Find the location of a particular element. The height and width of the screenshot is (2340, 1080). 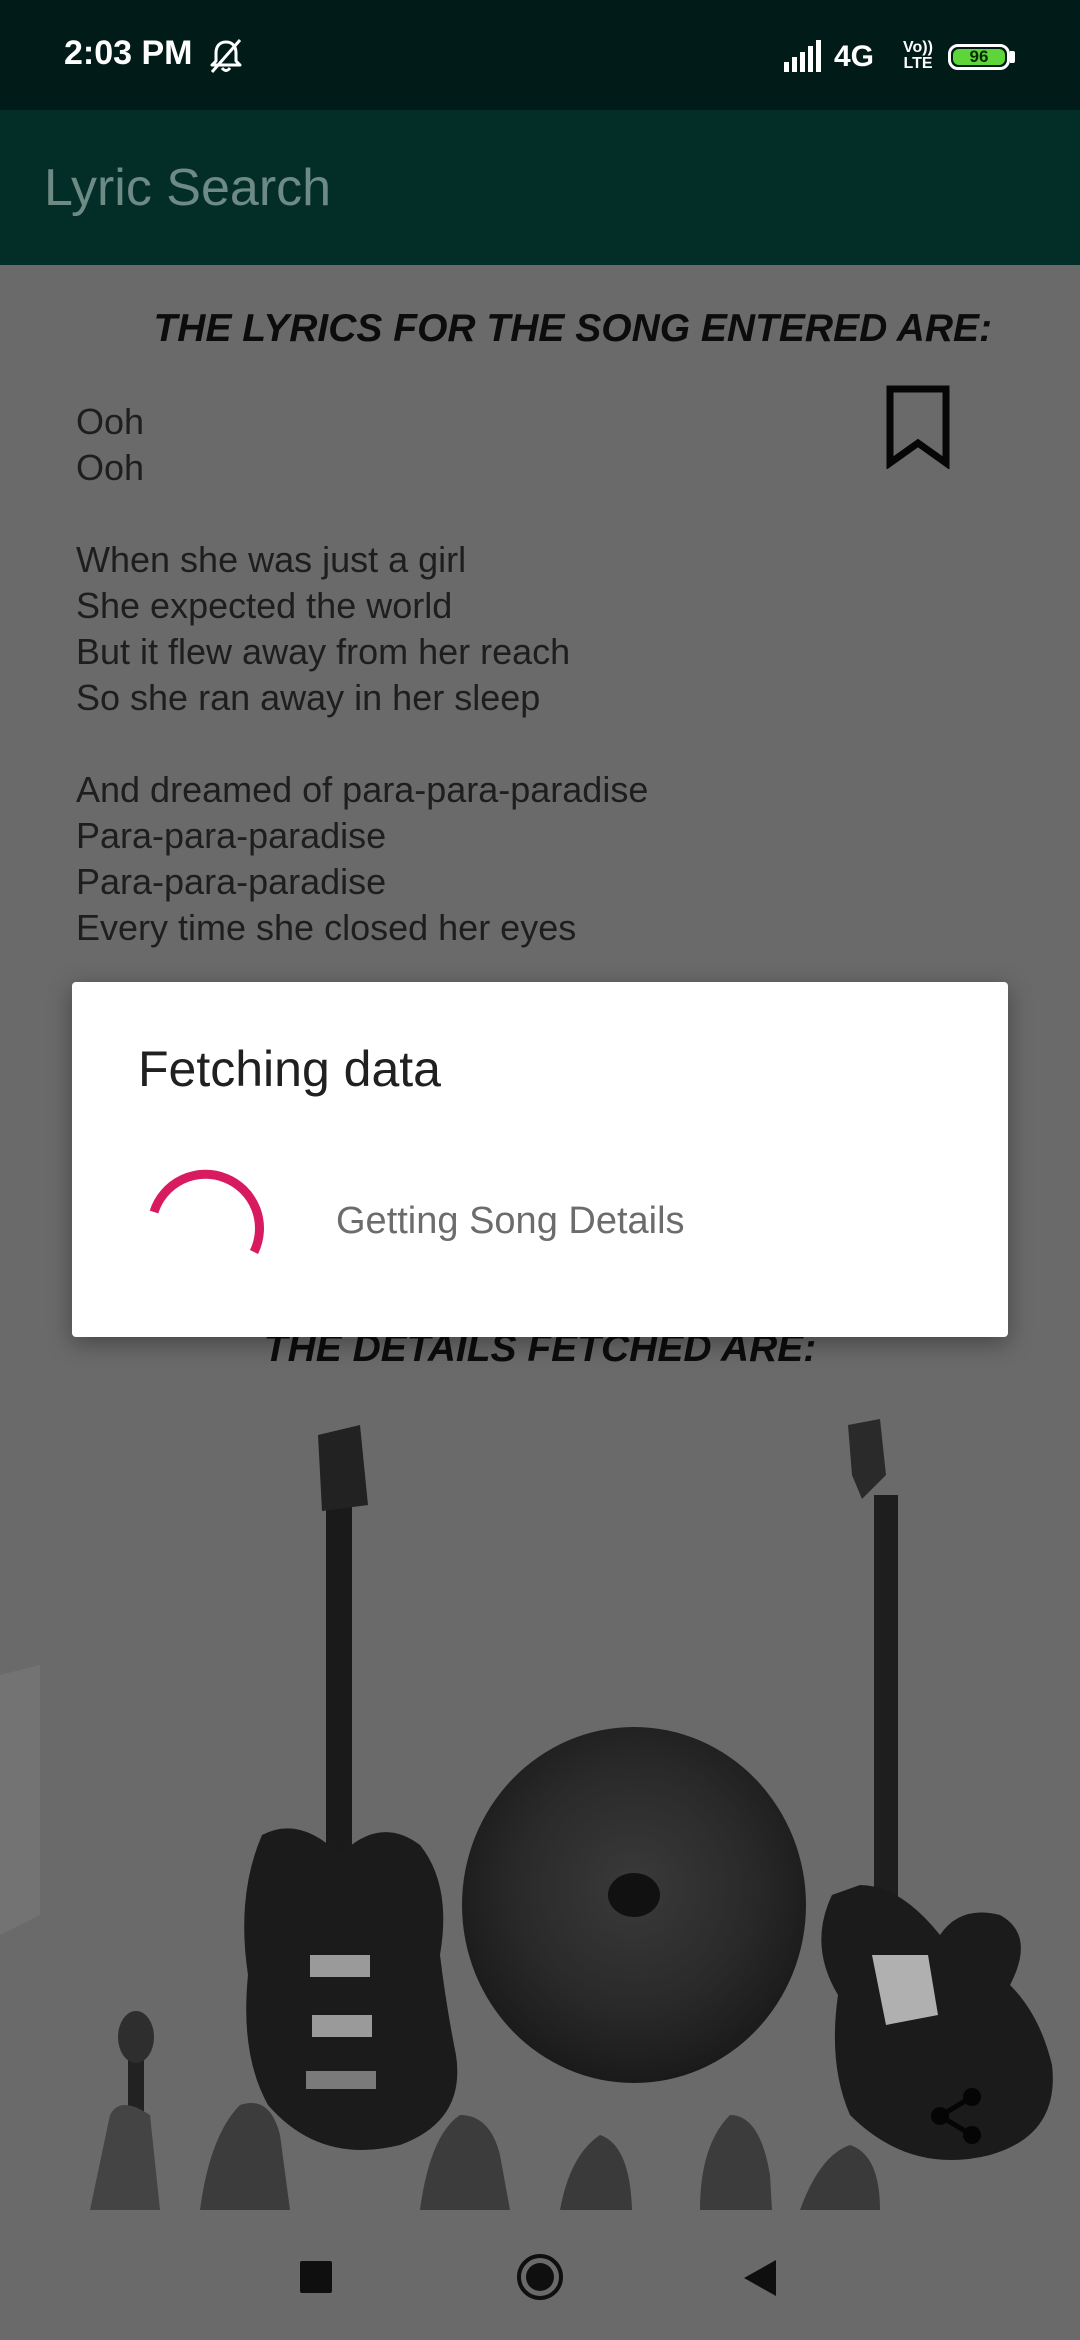

lyrics-heading: THE LYRICS FOR THE SONG ENTERED ARE: is located at coordinates (572, 328).